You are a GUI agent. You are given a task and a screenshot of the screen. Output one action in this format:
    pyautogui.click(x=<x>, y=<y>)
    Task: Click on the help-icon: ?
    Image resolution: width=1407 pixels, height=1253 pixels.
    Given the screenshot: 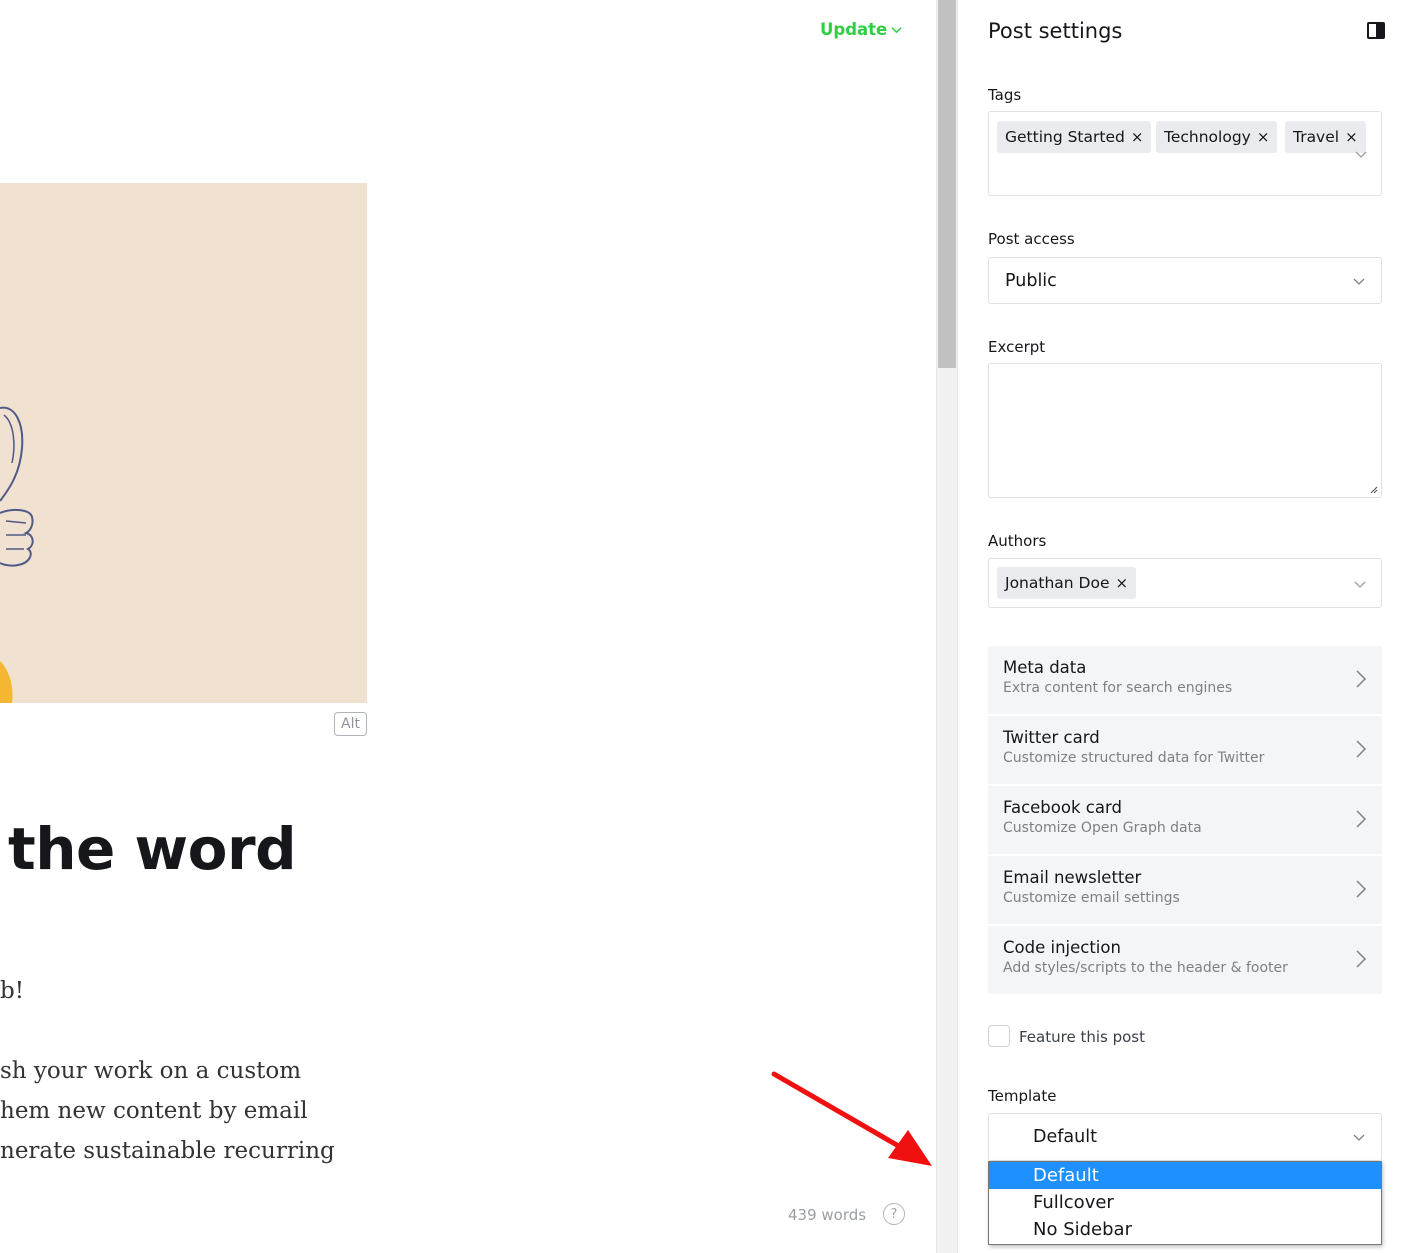 What is the action you would take?
    pyautogui.click(x=894, y=1214)
    